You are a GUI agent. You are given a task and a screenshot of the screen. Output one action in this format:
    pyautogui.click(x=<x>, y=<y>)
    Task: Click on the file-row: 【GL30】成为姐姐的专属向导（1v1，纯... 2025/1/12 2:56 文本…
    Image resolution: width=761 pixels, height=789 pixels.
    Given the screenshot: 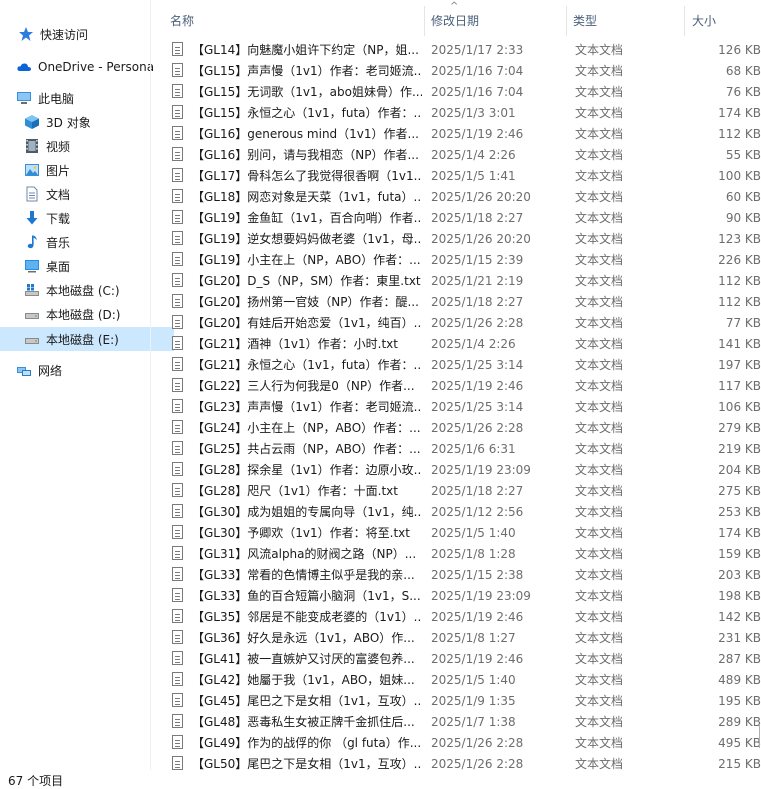 What is the action you would take?
    pyautogui.click(x=461, y=512)
    